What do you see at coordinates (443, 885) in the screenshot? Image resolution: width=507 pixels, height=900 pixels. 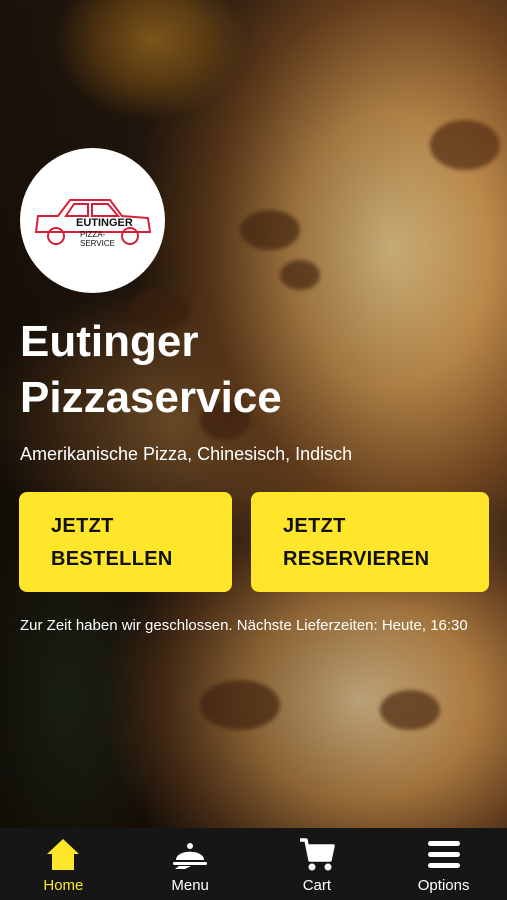 I see `tab-options-label: Options` at bounding box center [443, 885].